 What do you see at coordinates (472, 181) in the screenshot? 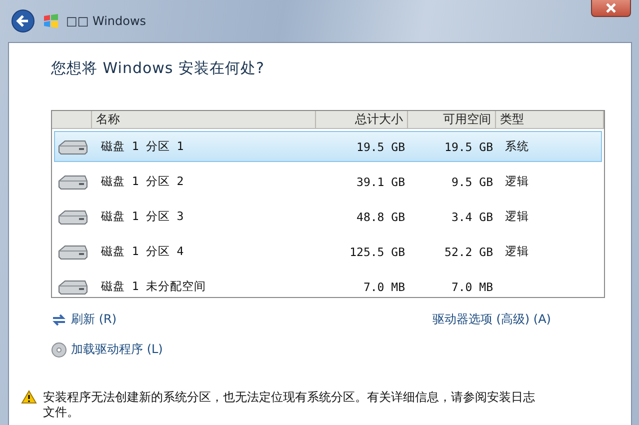
I see `table-cell: 9.5 GB` at bounding box center [472, 181].